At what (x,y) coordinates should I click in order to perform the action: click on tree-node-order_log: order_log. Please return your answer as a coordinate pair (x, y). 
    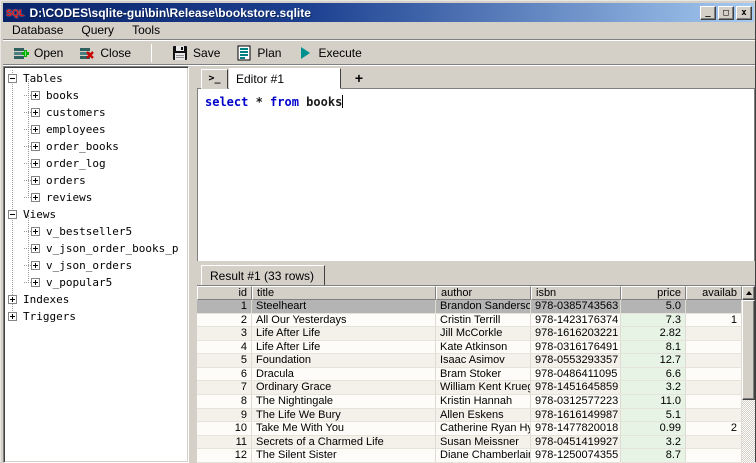
    Looking at the image, I should click on (96, 163).